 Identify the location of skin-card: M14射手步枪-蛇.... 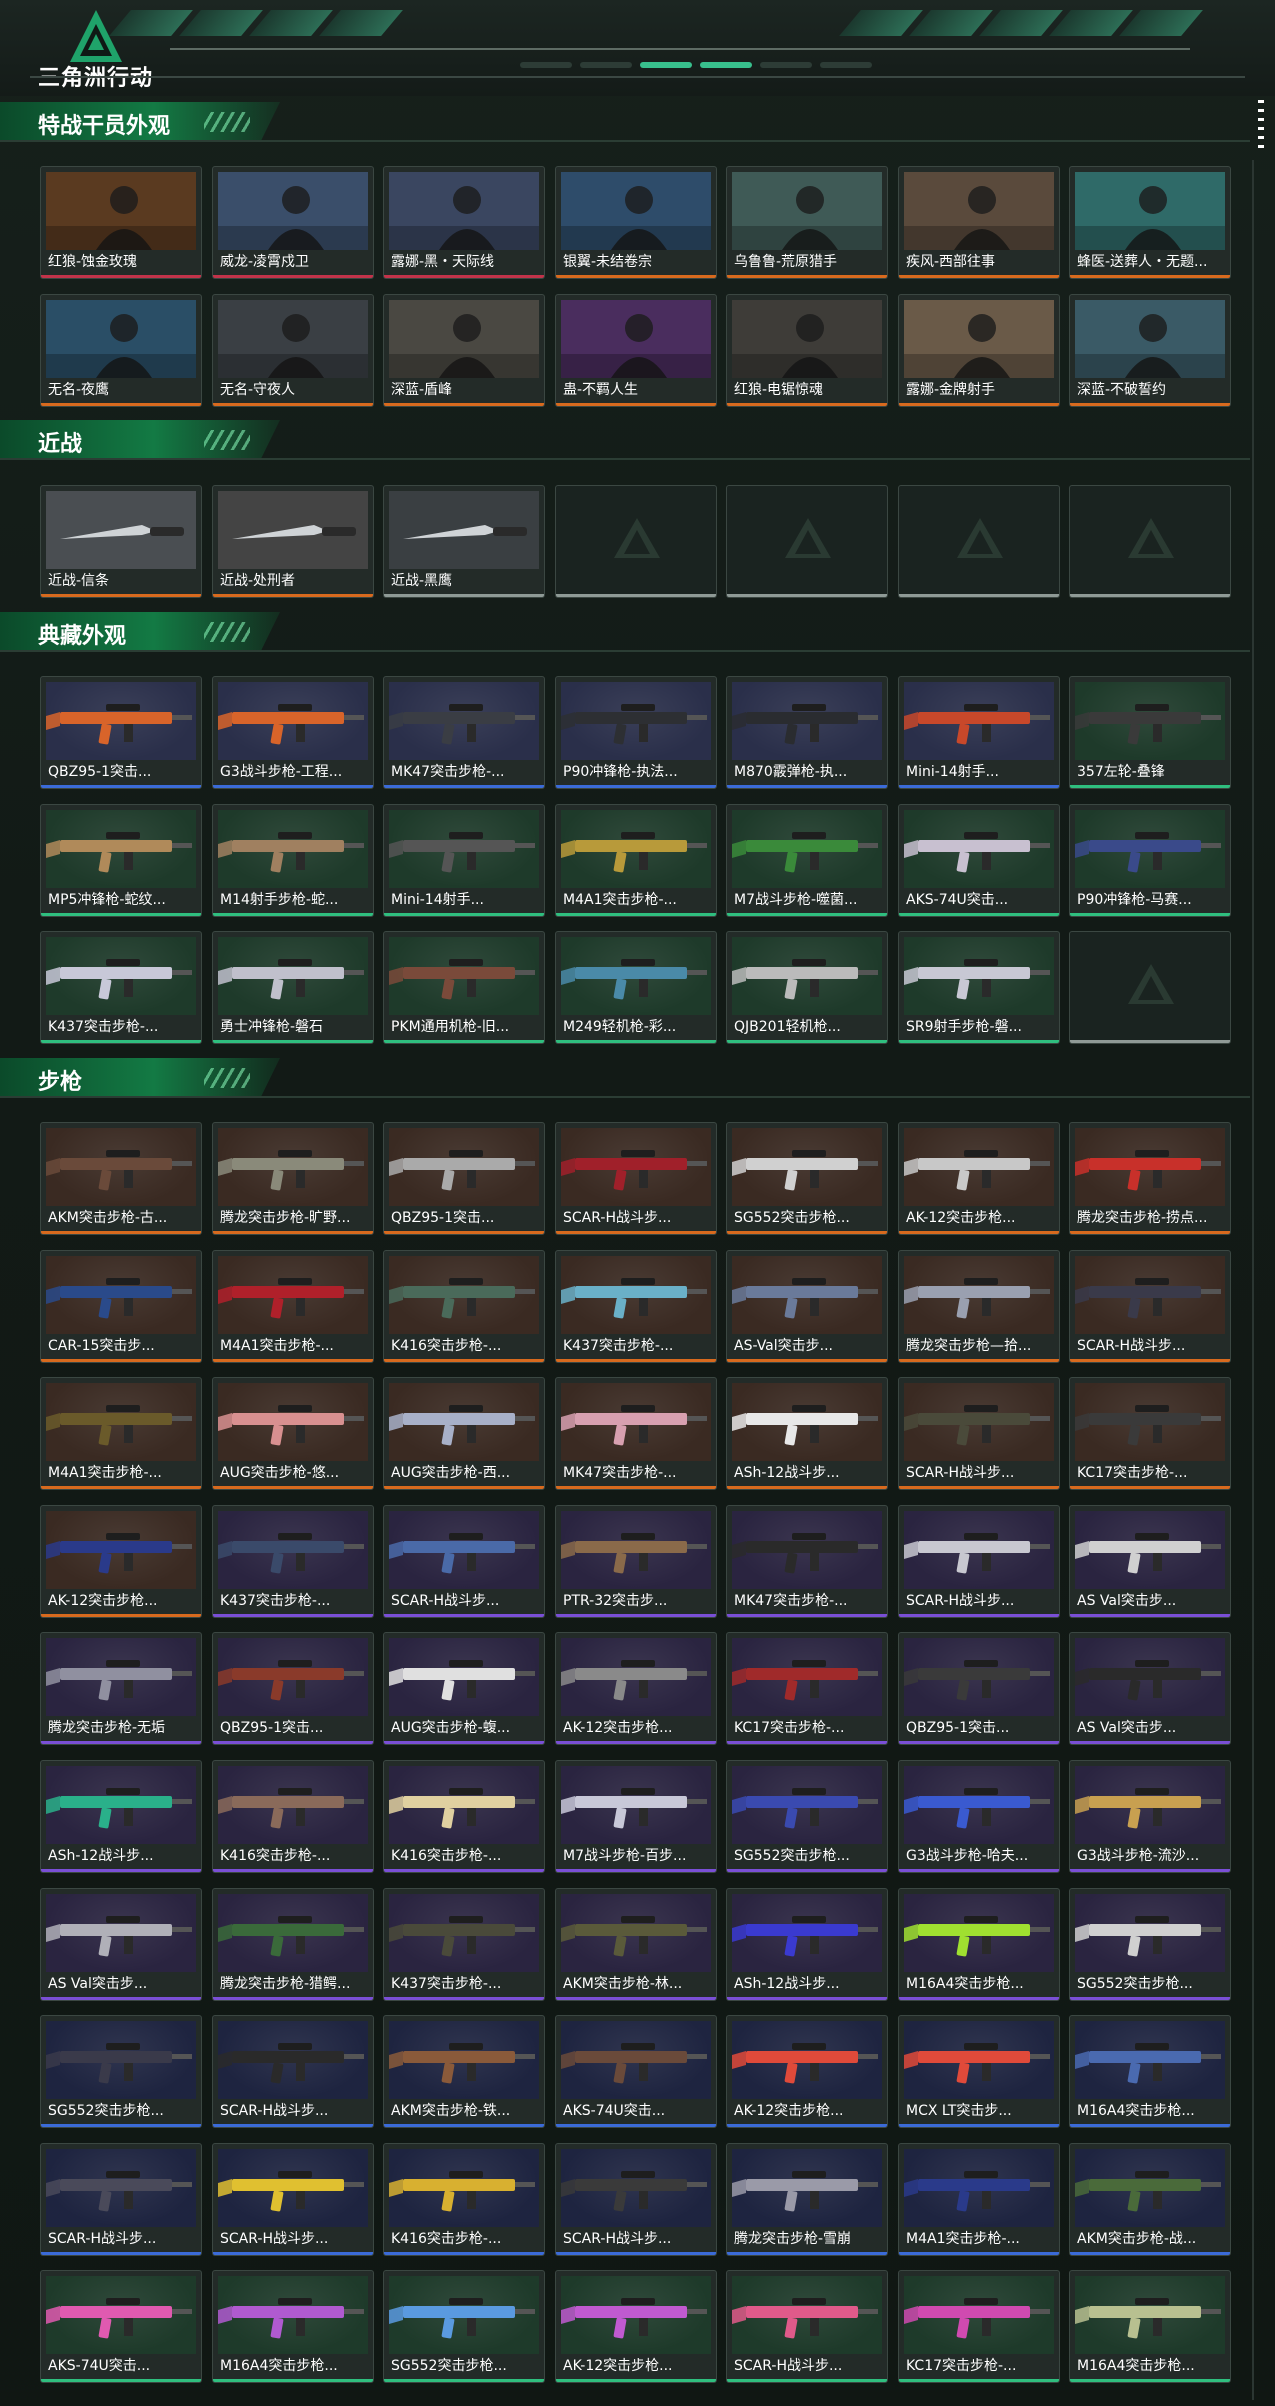
(293, 860).